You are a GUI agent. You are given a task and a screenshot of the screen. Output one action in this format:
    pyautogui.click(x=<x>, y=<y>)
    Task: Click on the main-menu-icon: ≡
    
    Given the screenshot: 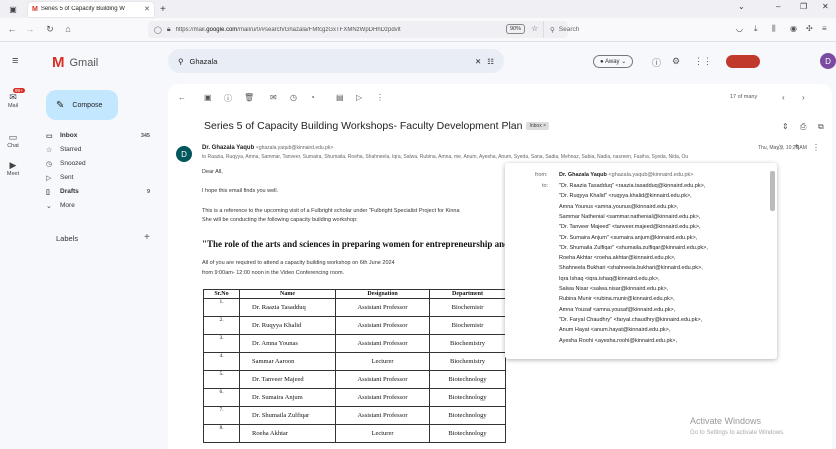 What is the action you would take?
    pyautogui.click(x=15, y=61)
    